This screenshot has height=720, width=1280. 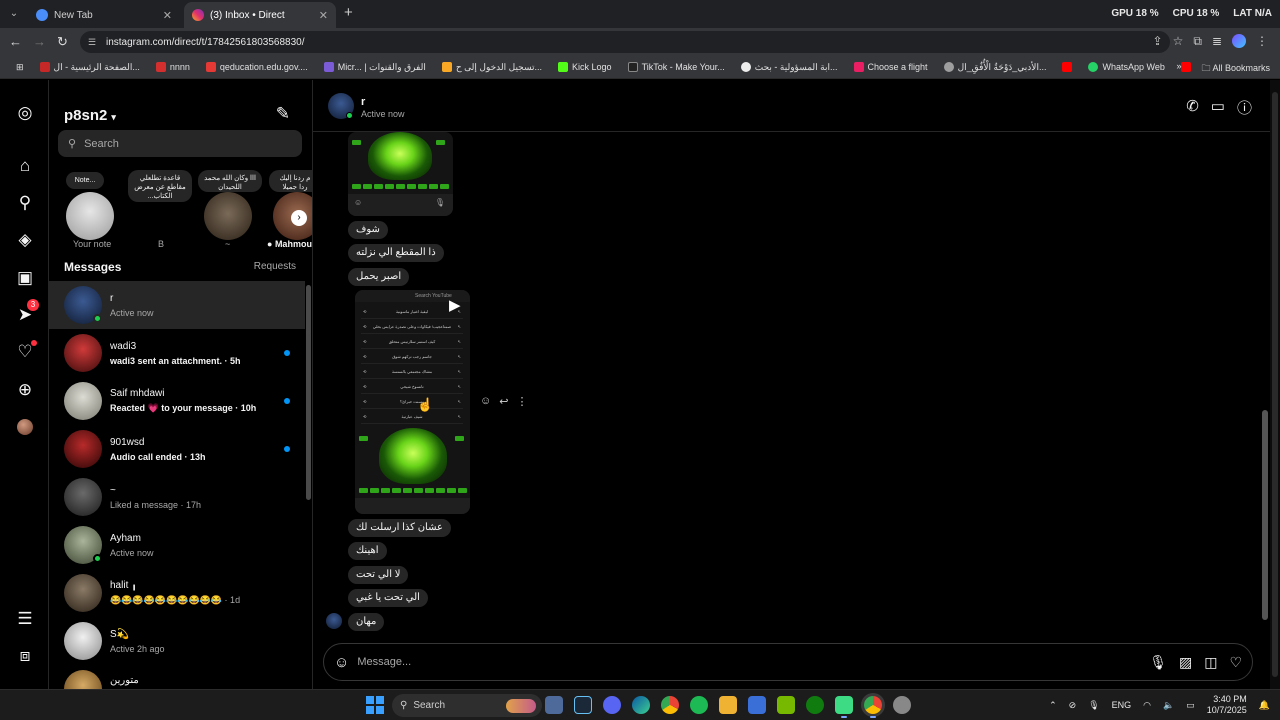 What do you see at coordinates (1218, 107) in the screenshot?
I see `video-call-icon: ▭` at bounding box center [1218, 107].